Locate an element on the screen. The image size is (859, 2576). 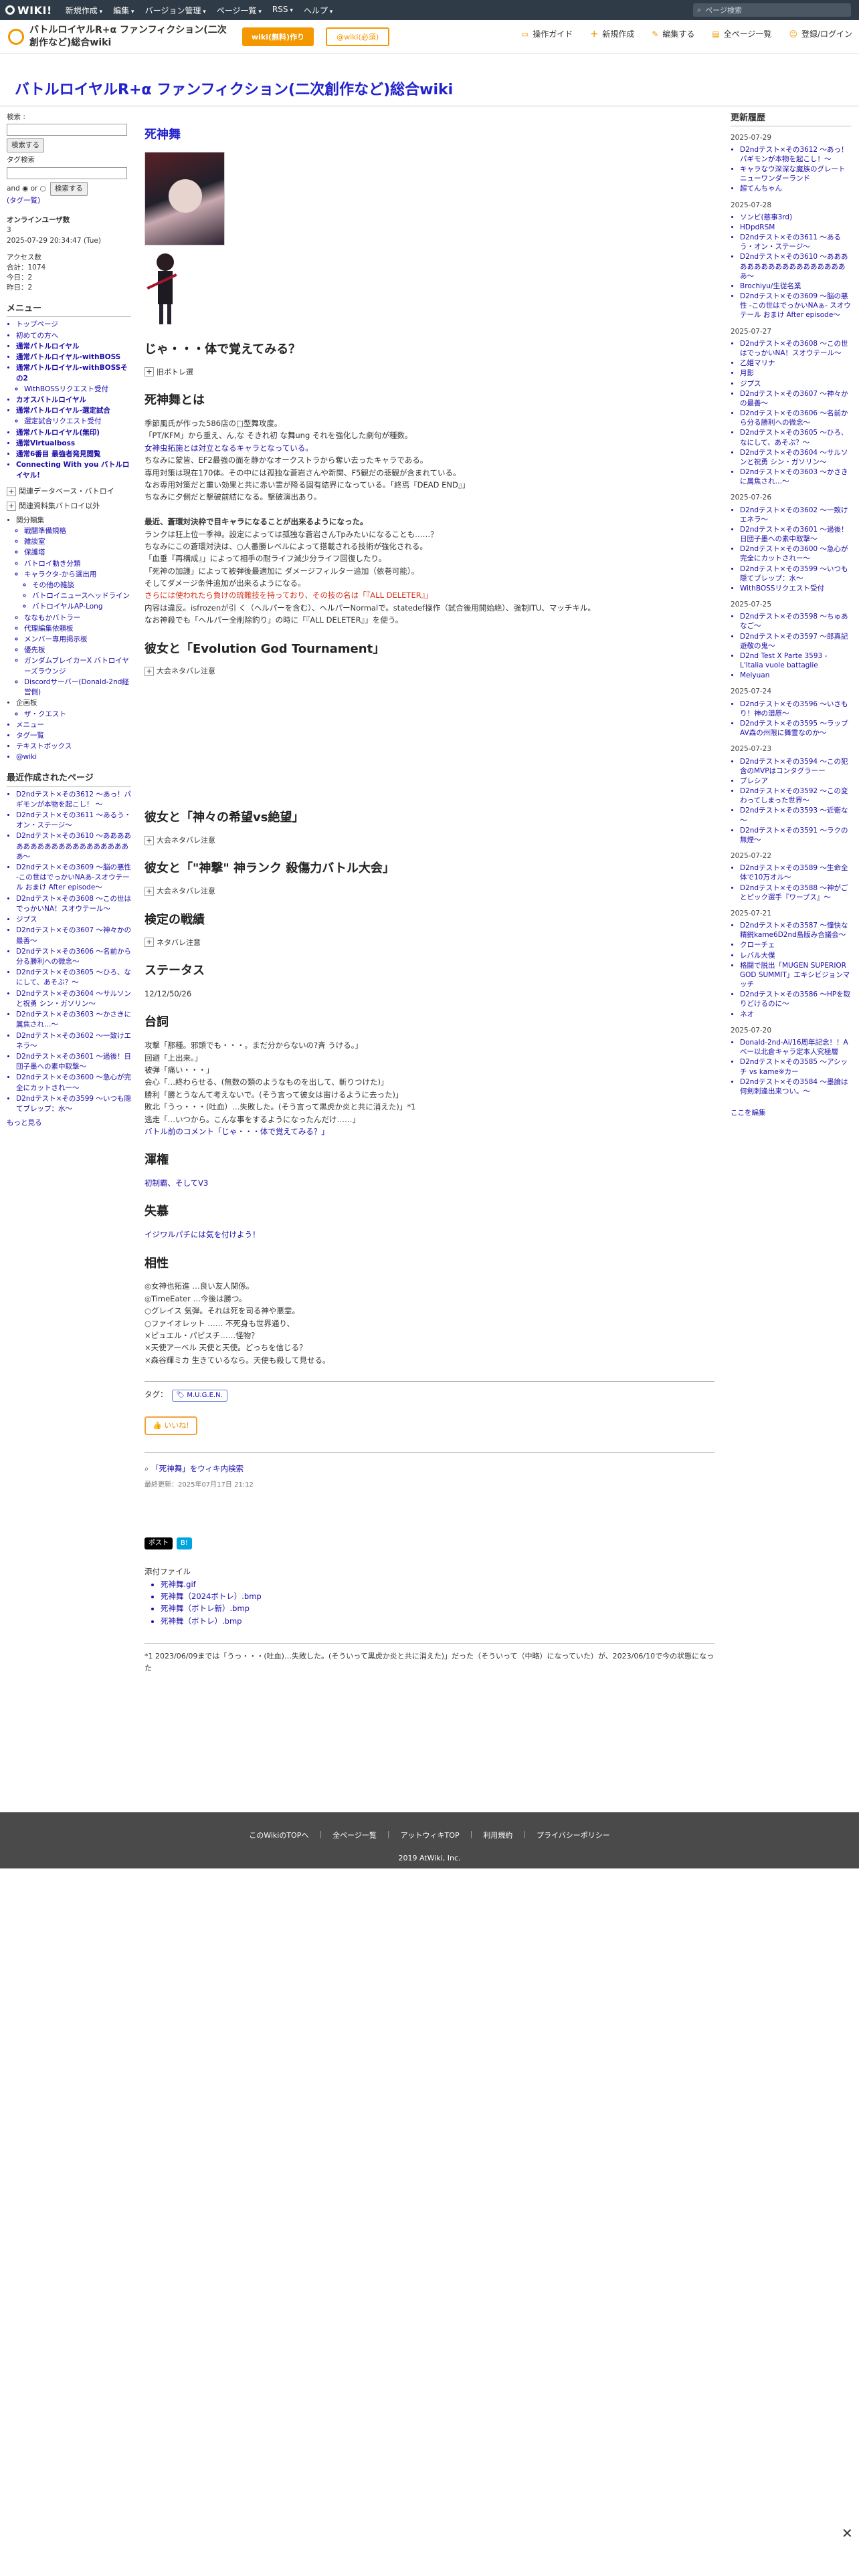
history-item: D2ndテスト×その3596 ～いさもり！神の湿原～ is located at coordinates (796, 709).